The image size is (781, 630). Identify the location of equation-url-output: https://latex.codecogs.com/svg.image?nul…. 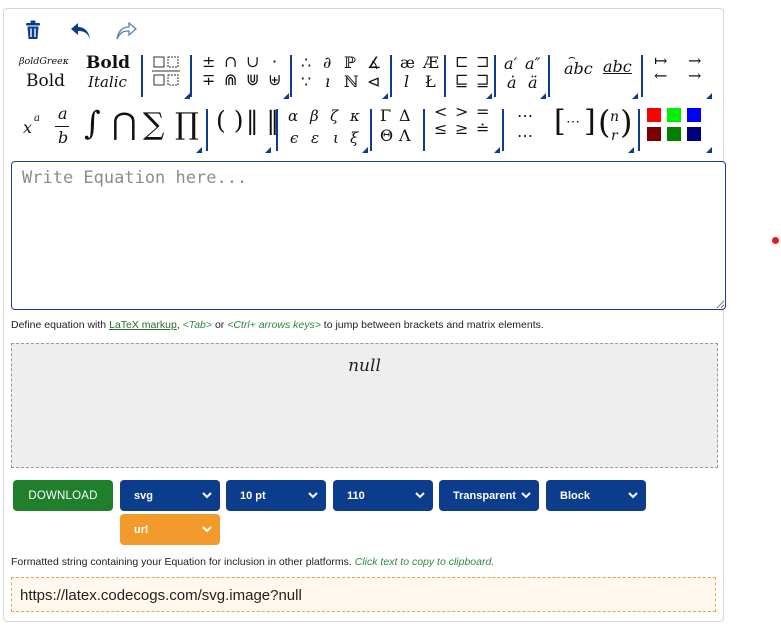
(363, 594).